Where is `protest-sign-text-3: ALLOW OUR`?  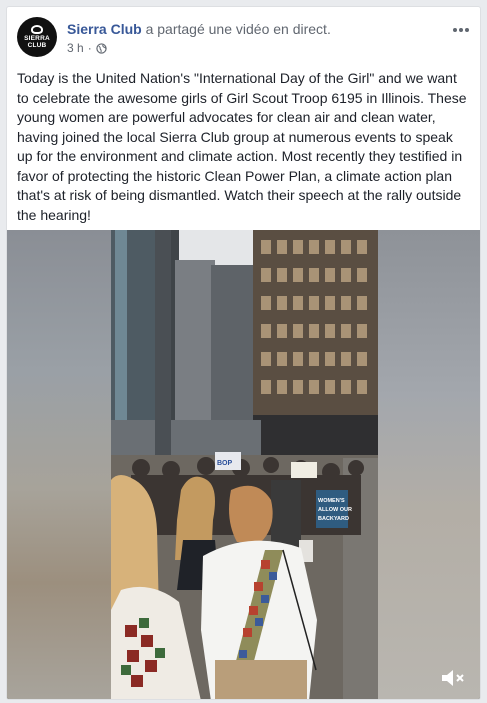 protest-sign-text-3: ALLOW OUR is located at coordinates (335, 510).